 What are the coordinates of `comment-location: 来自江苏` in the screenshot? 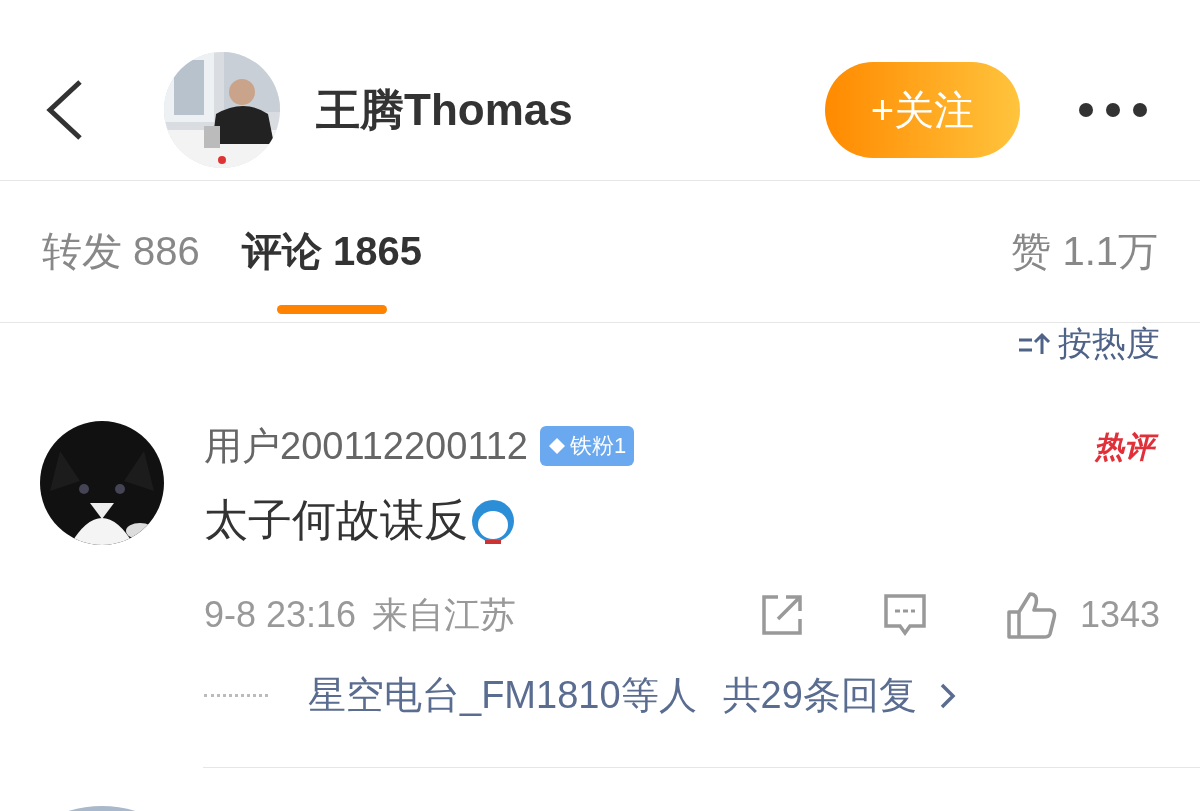 It's located at (444, 614).